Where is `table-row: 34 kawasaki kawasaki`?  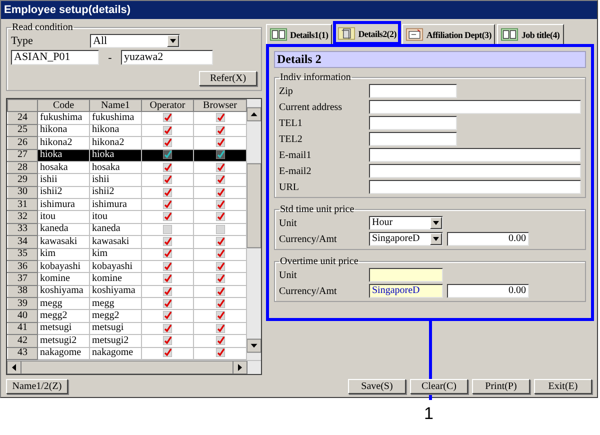 table-row: 34 kawasaki kawasaki is located at coordinates (127, 242).